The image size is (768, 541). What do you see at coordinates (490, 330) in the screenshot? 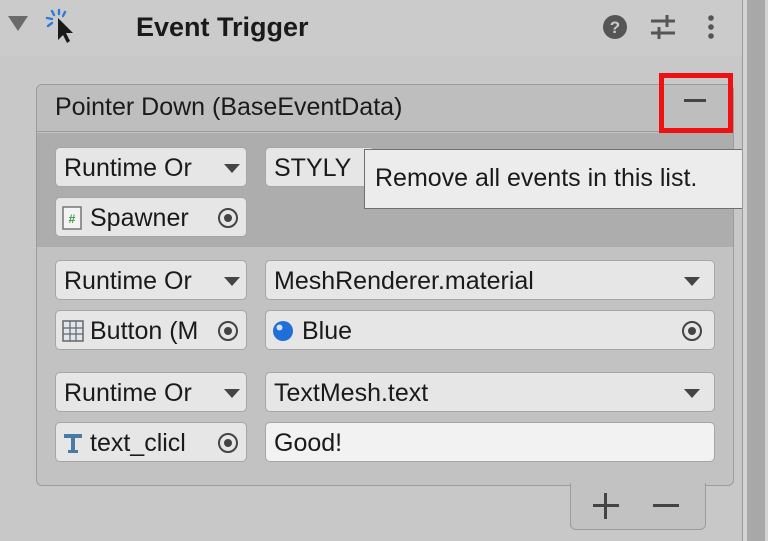
I see `argument-object-field: Blue` at bounding box center [490, 330].